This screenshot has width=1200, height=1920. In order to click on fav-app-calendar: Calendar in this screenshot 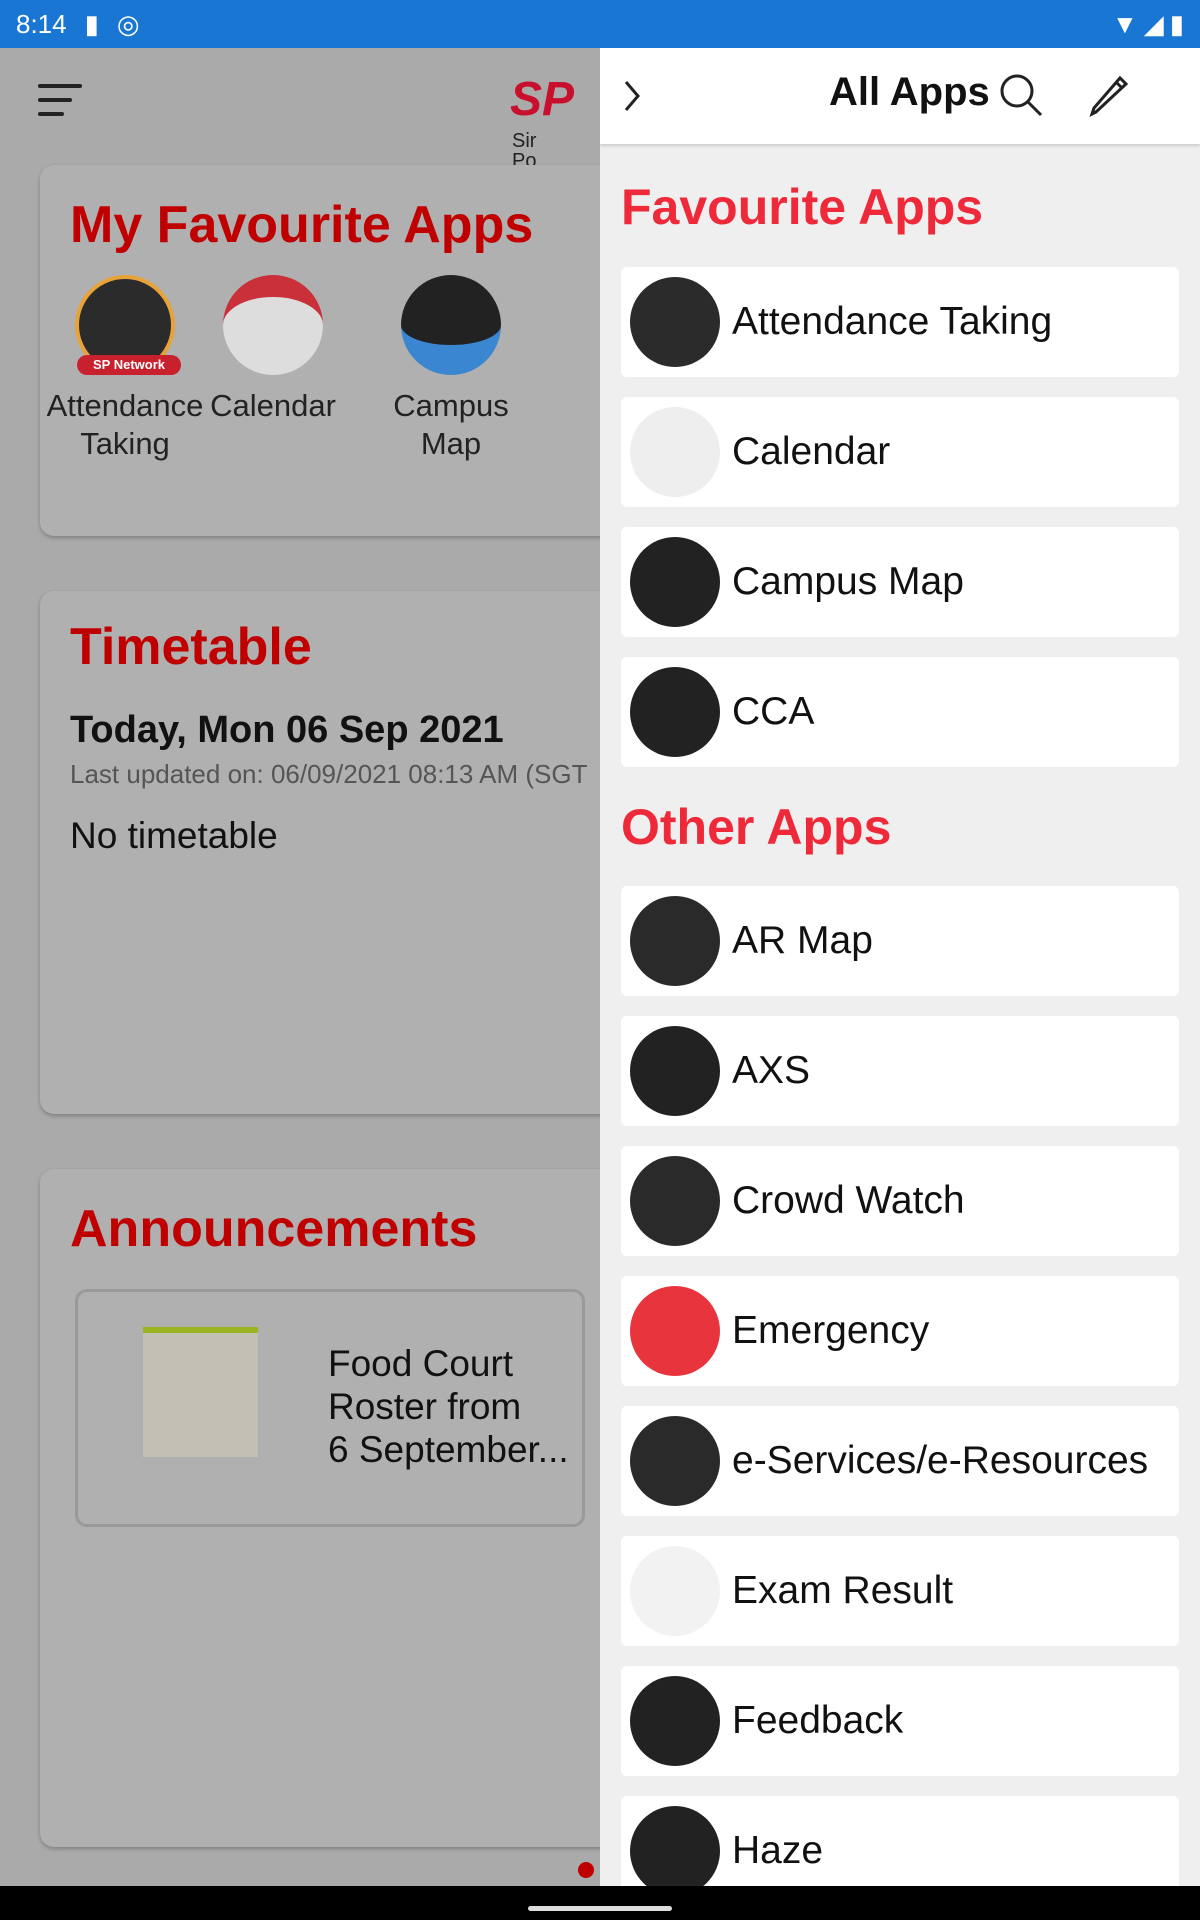, I will do `click(273, 350)`.